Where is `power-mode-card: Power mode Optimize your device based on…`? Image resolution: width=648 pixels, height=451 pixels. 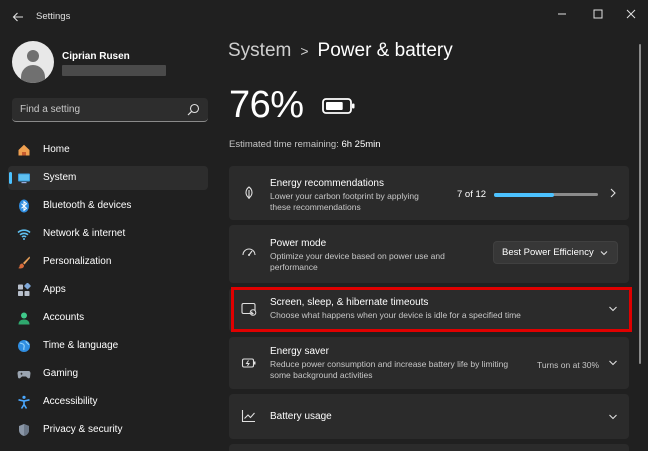
power-mode-card: Power mode Optimize your device based on… is located at coordinates (429, 254).